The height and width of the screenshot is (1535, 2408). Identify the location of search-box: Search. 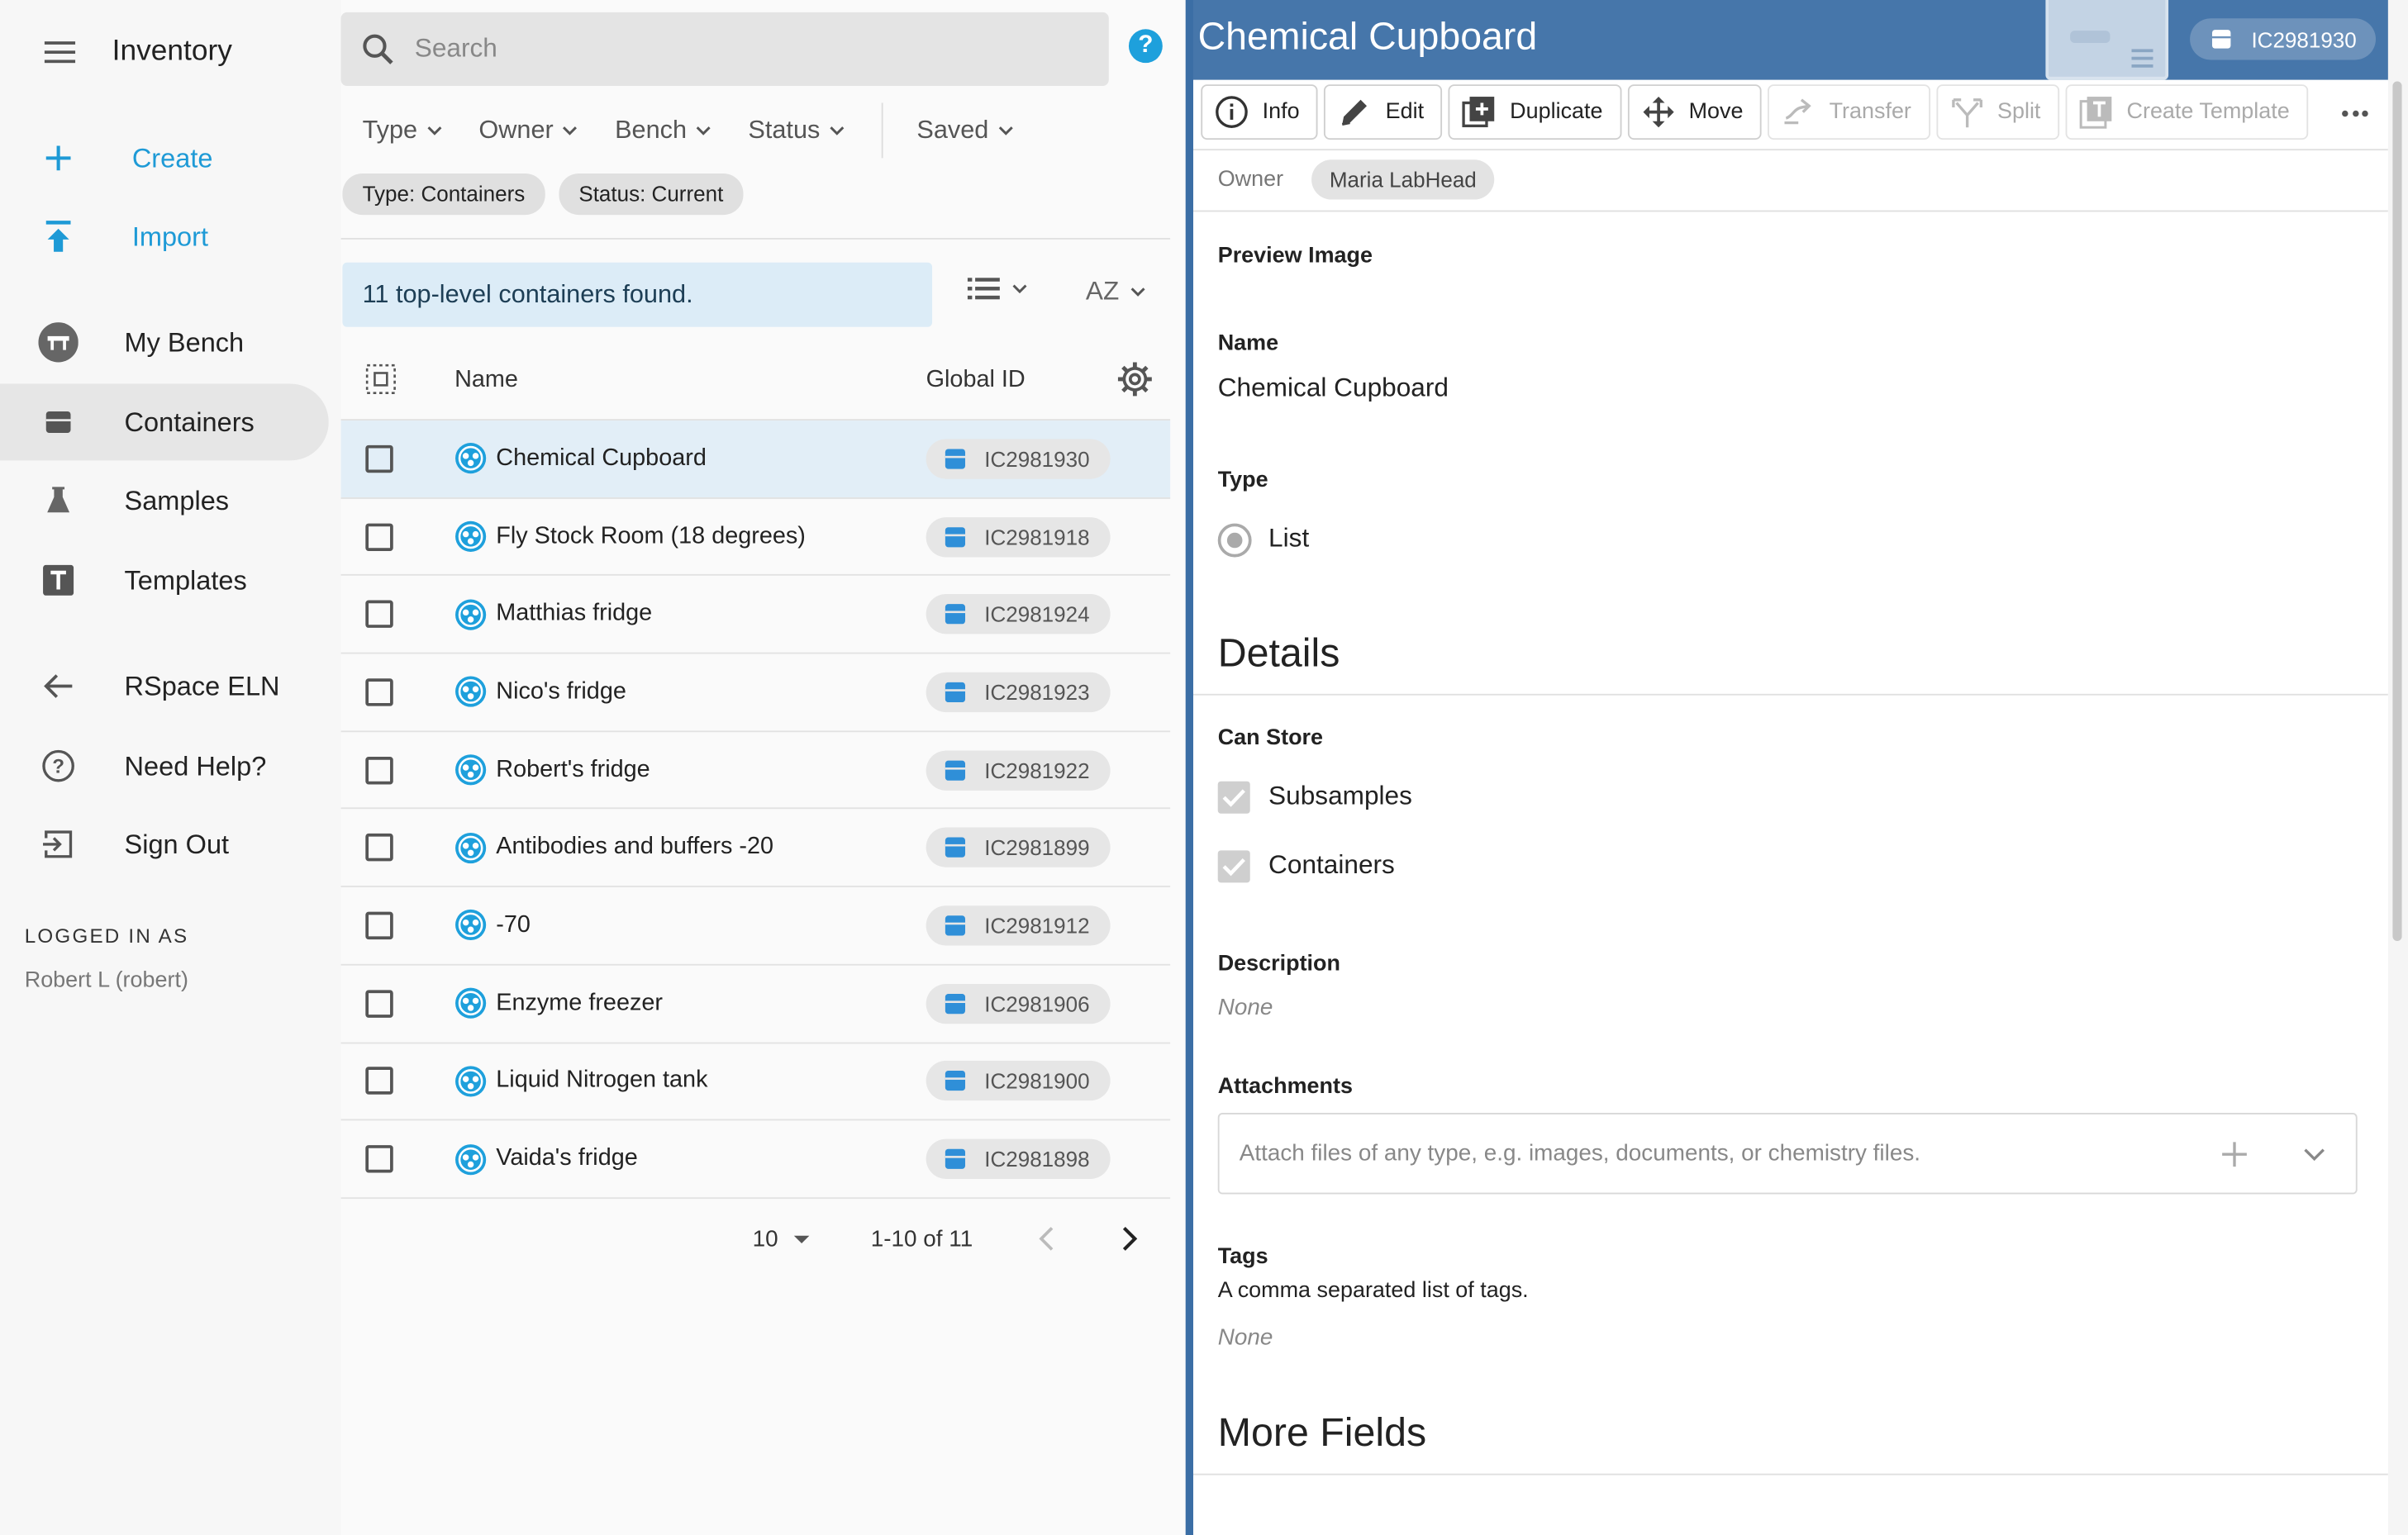
(724, 49).